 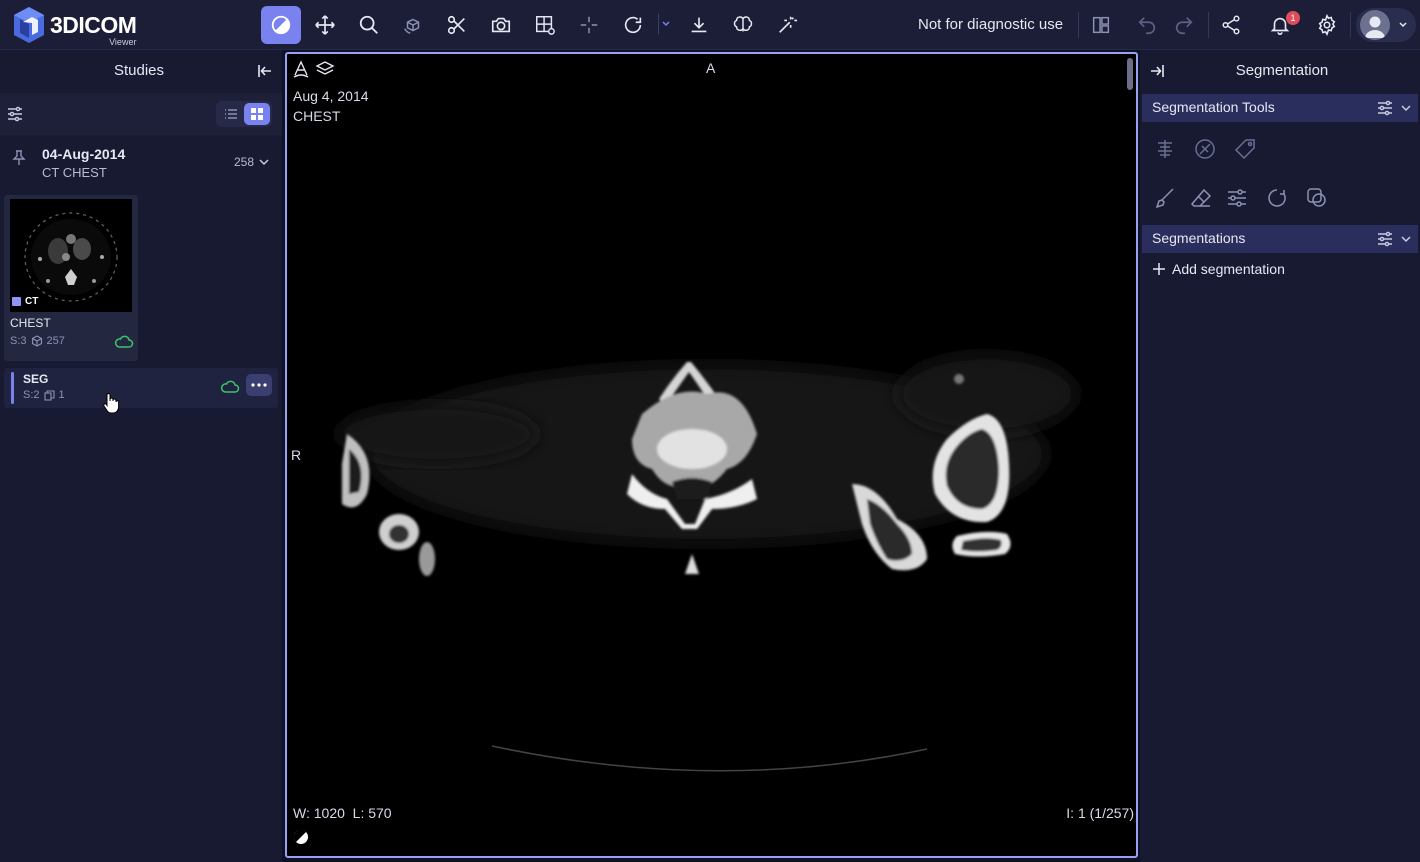 What do you see at coordinates (25, 301) in the screenshot?
I see `modality-tag: CT` at bounding box center [25, 301].